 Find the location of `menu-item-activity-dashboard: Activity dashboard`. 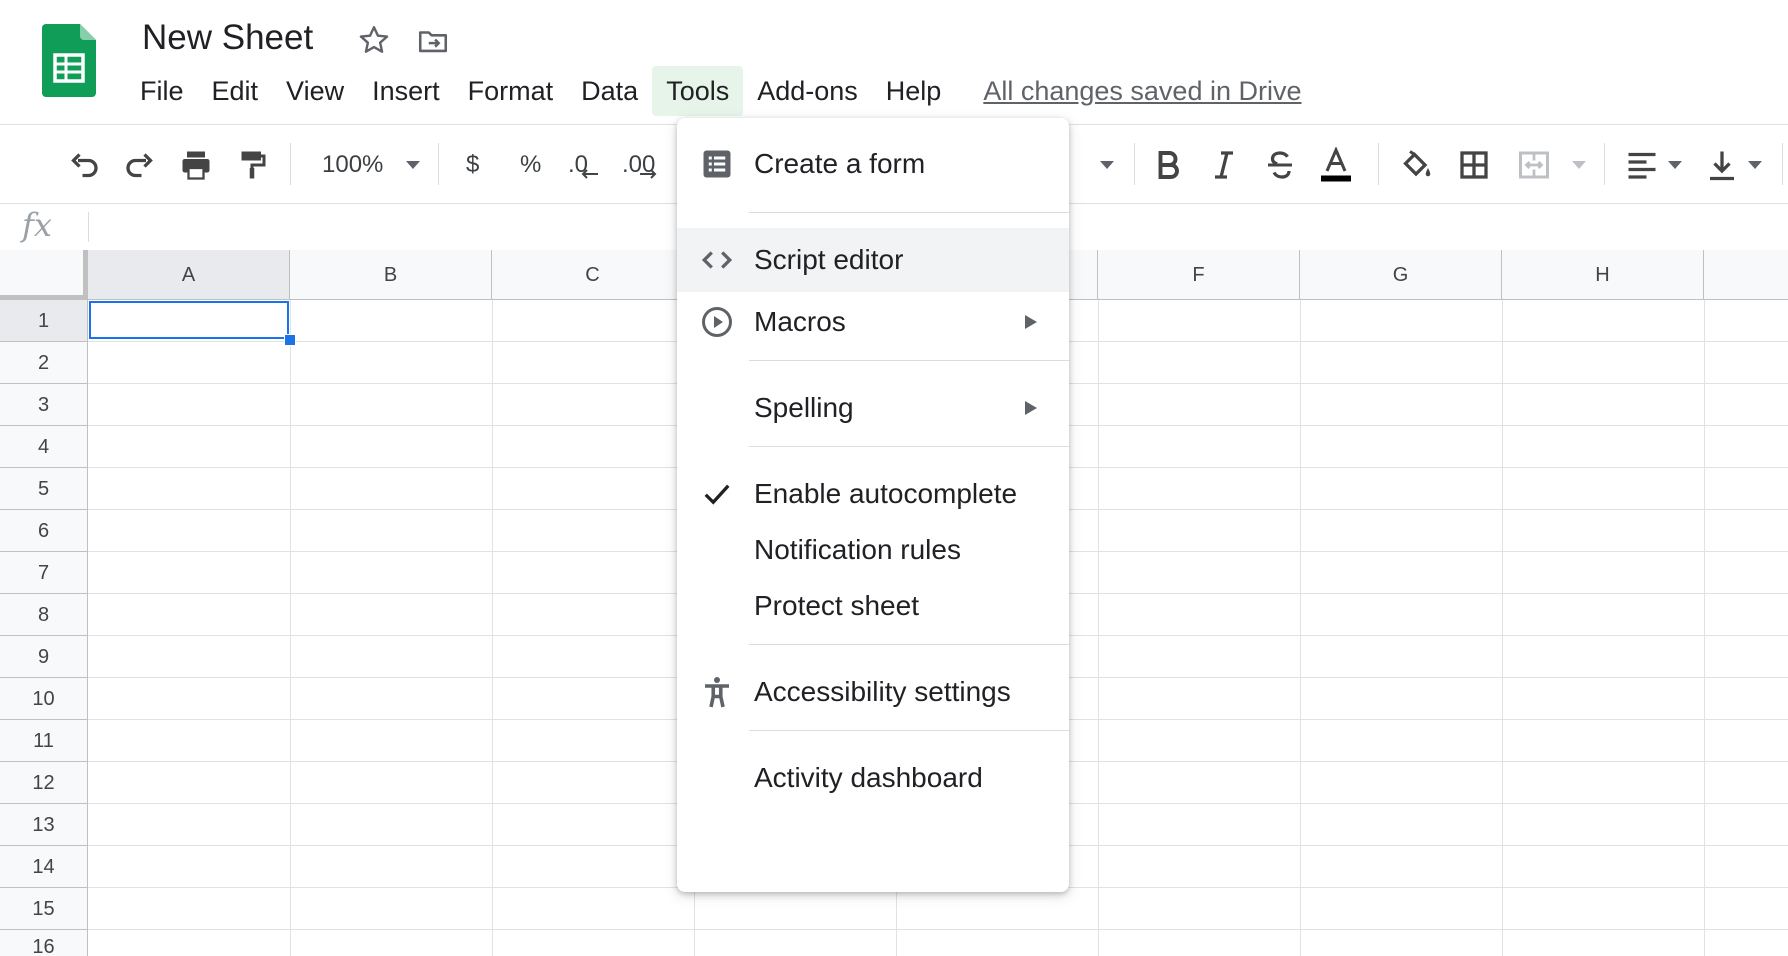

menu-item-activity-dashboard: Activity dashboard is located at coordinates (873, 778).